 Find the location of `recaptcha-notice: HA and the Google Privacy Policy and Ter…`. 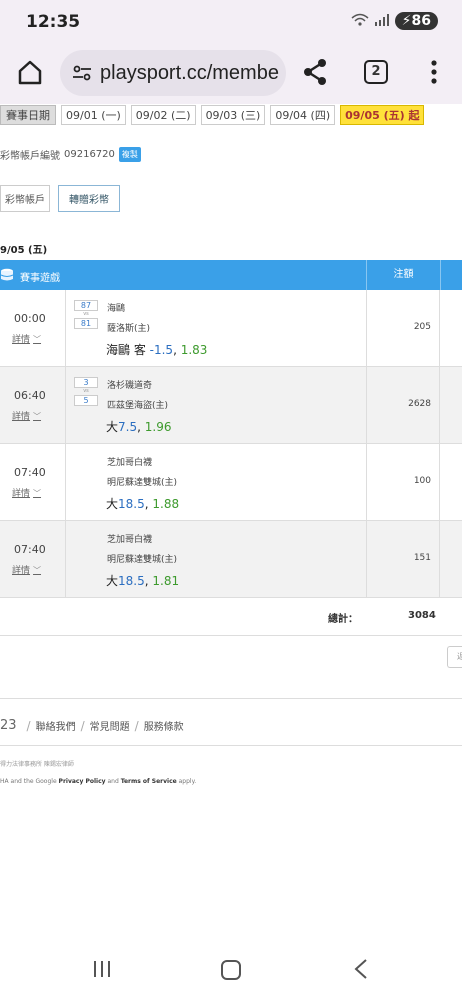

recaptcha-notice: HA and the Google Privacy Policy and Ter… is located at coordinates (98, 781).